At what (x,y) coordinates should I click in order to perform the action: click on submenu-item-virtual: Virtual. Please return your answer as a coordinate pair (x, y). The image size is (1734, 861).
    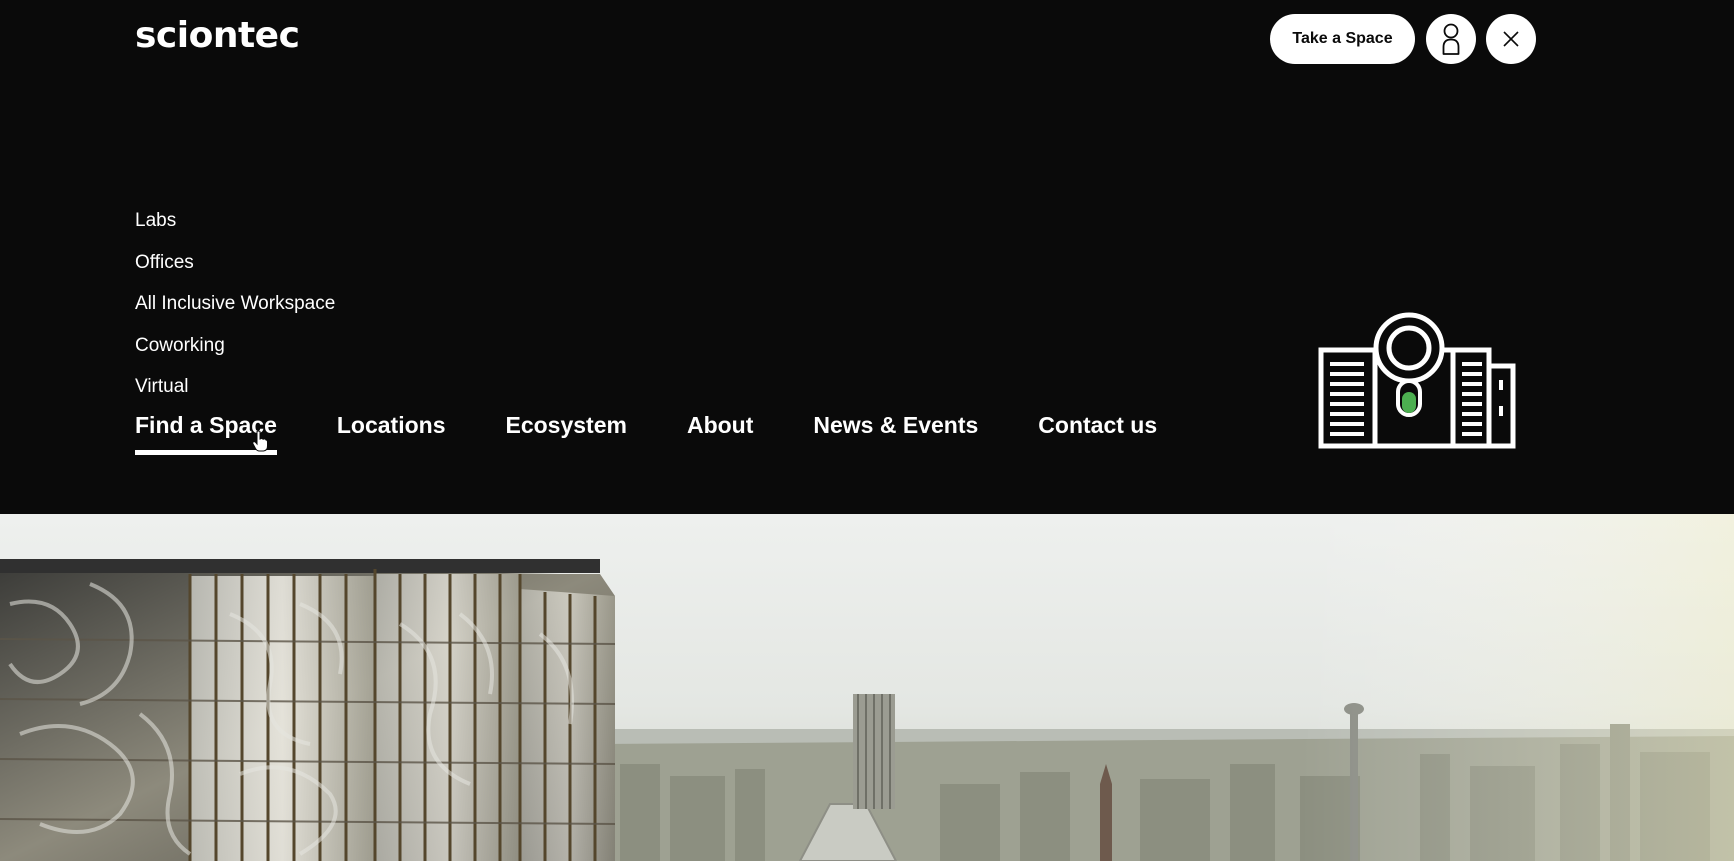
    Looking at the image, I should click on (235, 387).